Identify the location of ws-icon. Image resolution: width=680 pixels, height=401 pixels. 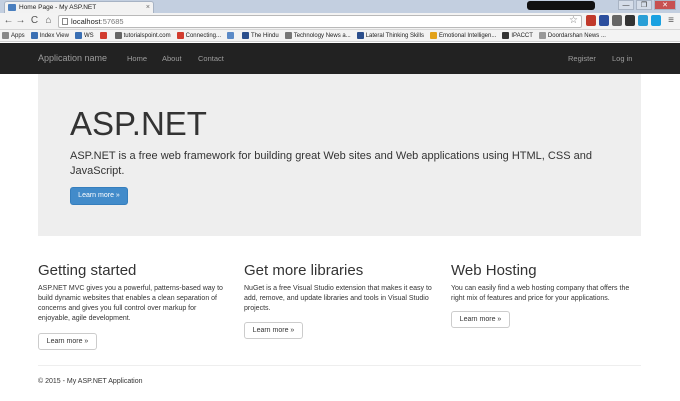
(78, 35).